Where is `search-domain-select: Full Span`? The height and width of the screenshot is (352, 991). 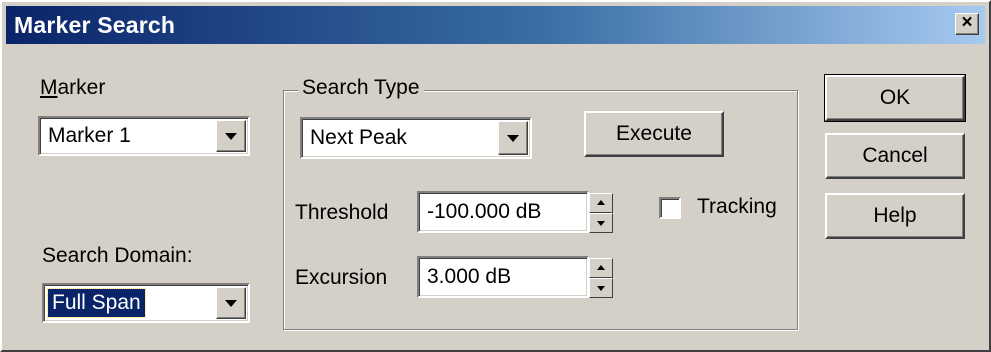 search-domain-select: Full Span is located at coordinates (146, 303).